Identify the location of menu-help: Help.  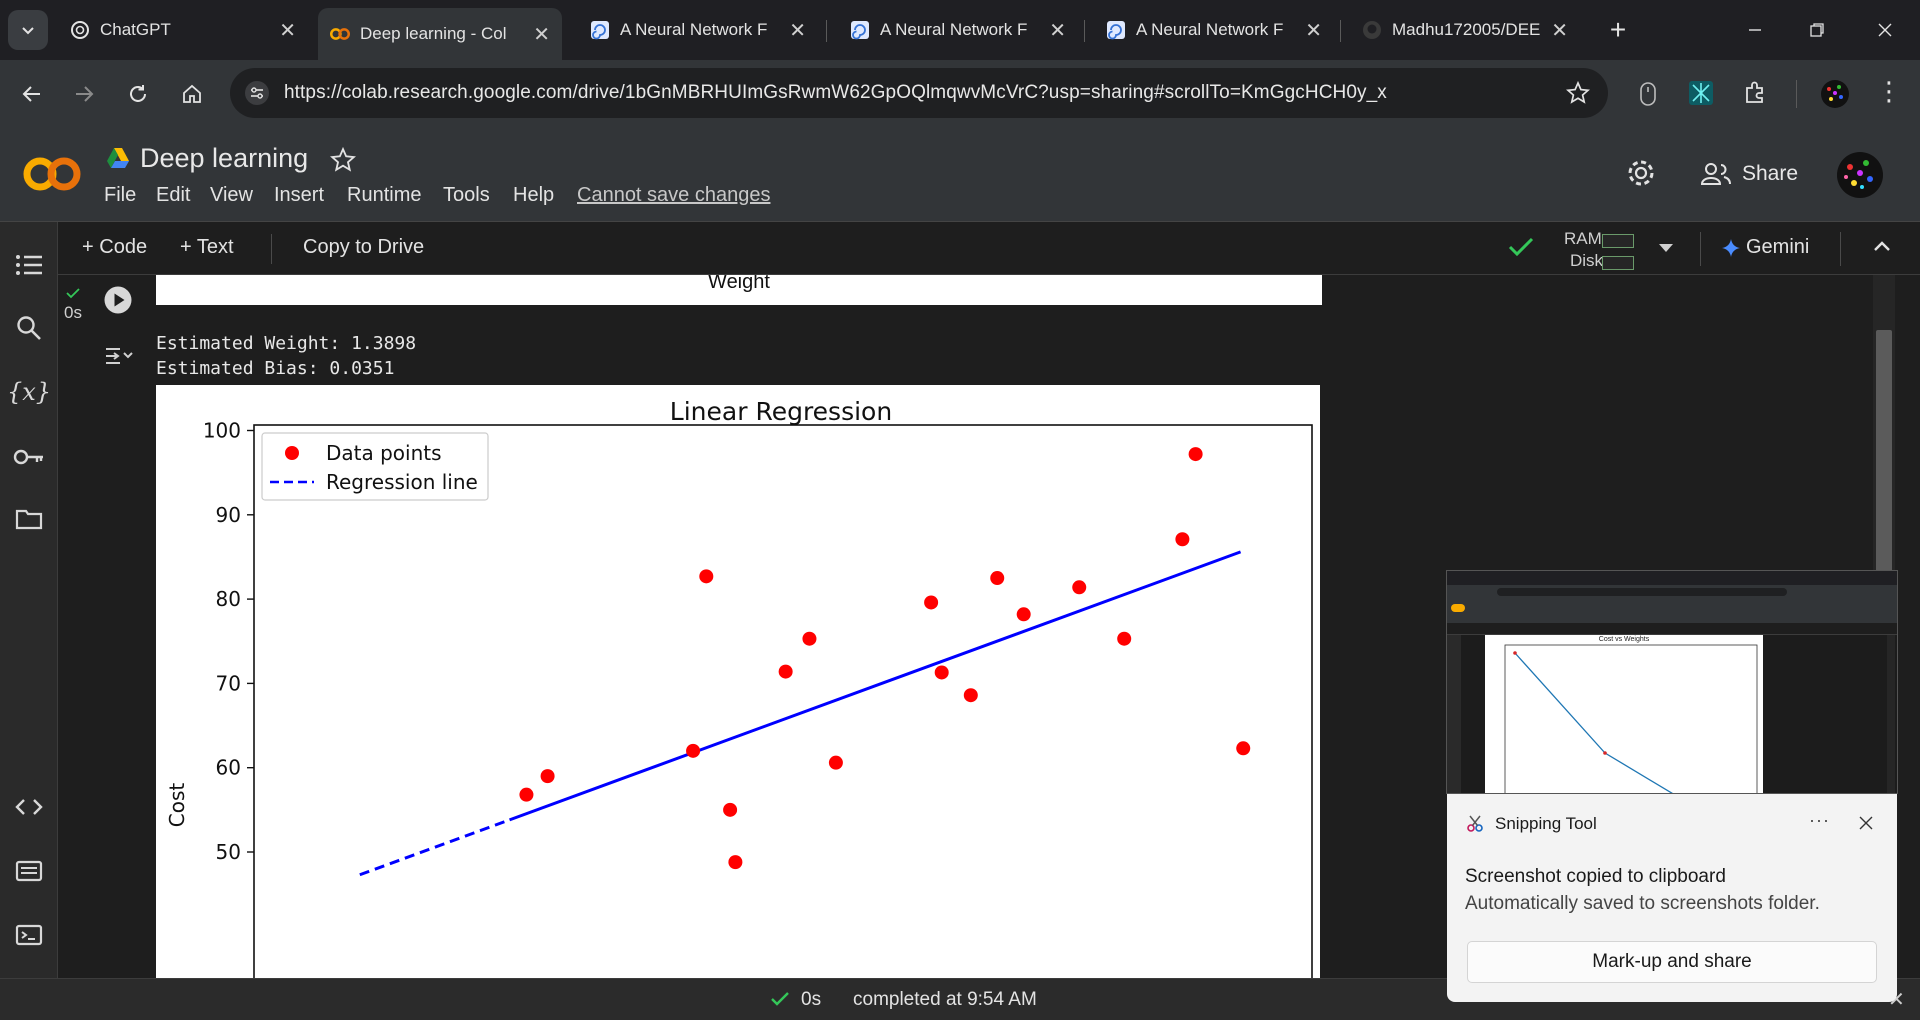
(533, 195).